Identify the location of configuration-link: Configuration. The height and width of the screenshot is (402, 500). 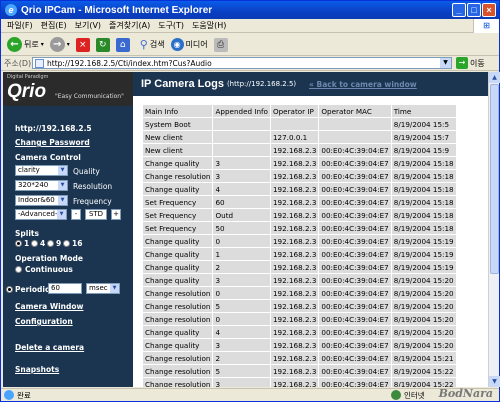
(44, 321).